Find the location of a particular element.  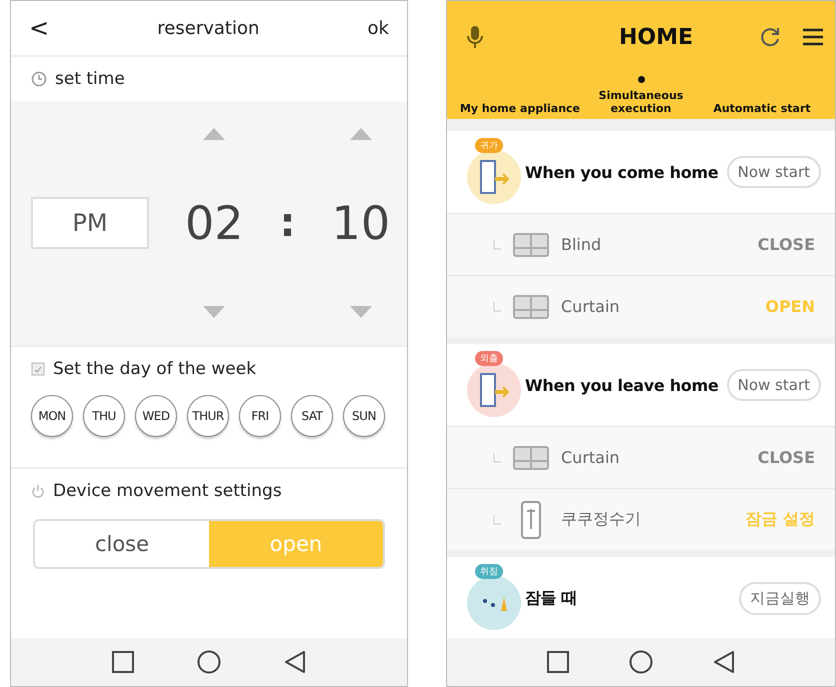

microphone-icon is located at coordinates (475, 37).